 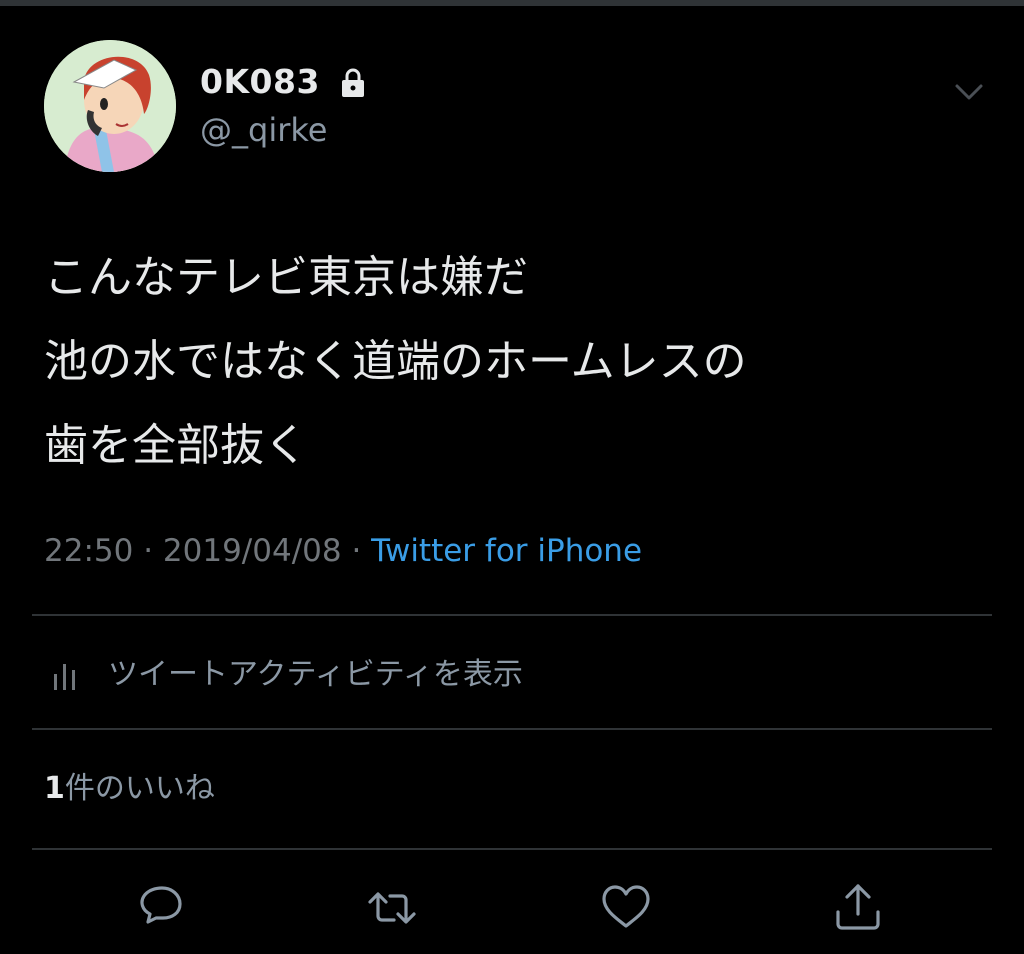 I want to click on tweet-date: 2019/04/08, so click(x=252, y=551).